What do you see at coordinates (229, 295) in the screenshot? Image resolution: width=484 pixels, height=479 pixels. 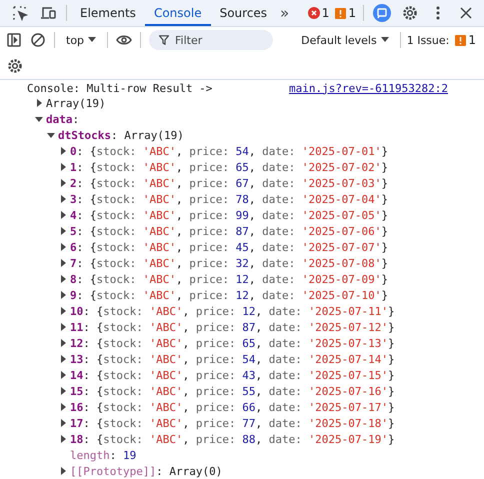 I see `console-value: 9: {stock: 'ABC', price: 12, date: '2025-07-10'}` at bounding box center [229, 295].